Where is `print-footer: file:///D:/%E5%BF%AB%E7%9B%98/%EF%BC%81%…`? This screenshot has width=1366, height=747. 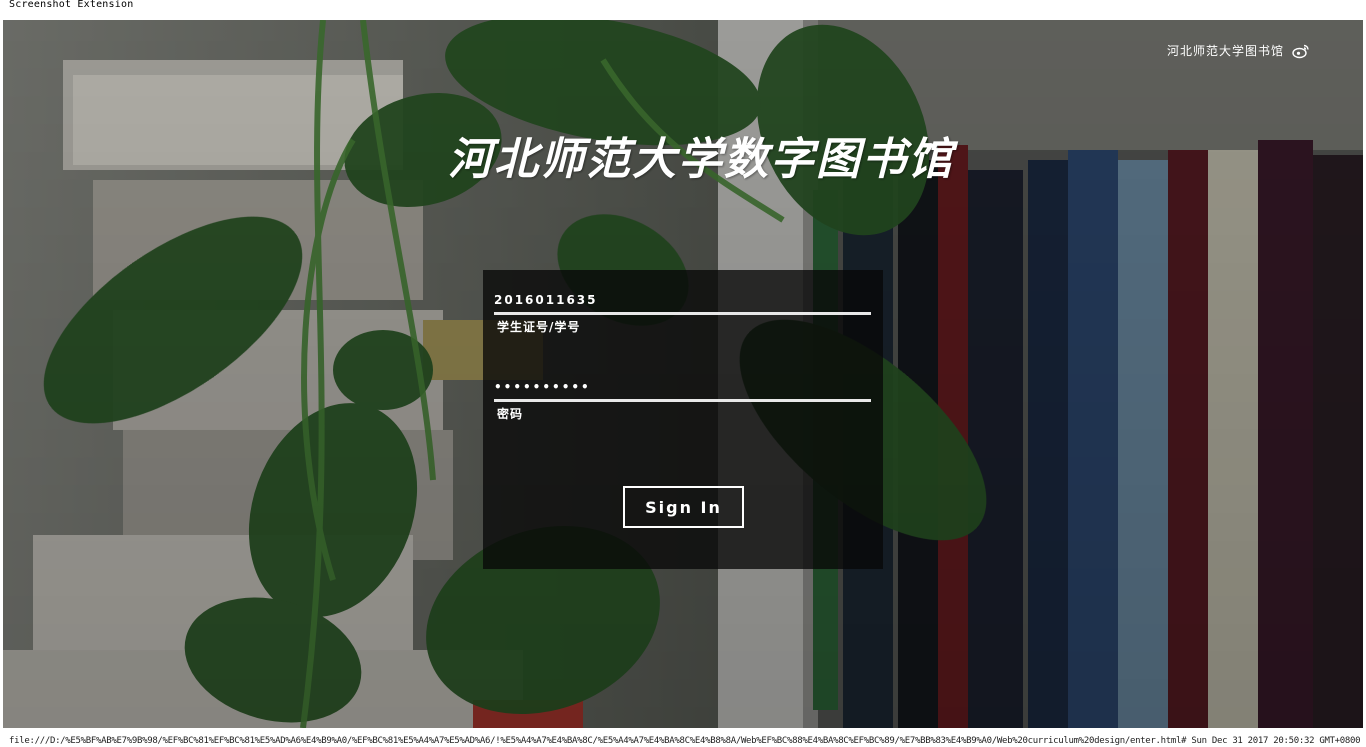
print-footer: file:///D:/%E5%BF%AB%E7%9B%98/%EF%BC%81%… is located at coordinates (683, 737).